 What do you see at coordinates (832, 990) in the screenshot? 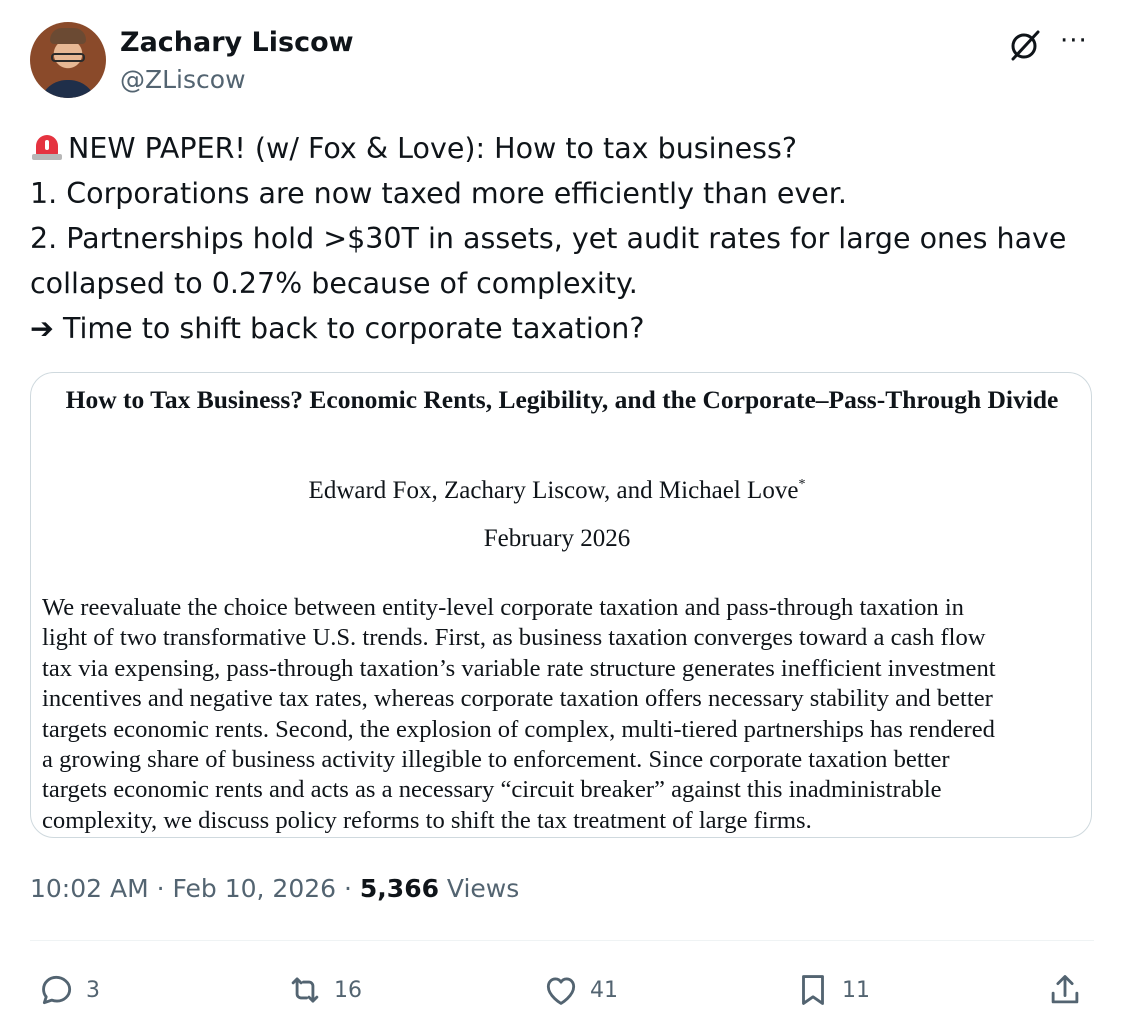
I see `bookmark-button: 11` at bounding box center [832, 990].